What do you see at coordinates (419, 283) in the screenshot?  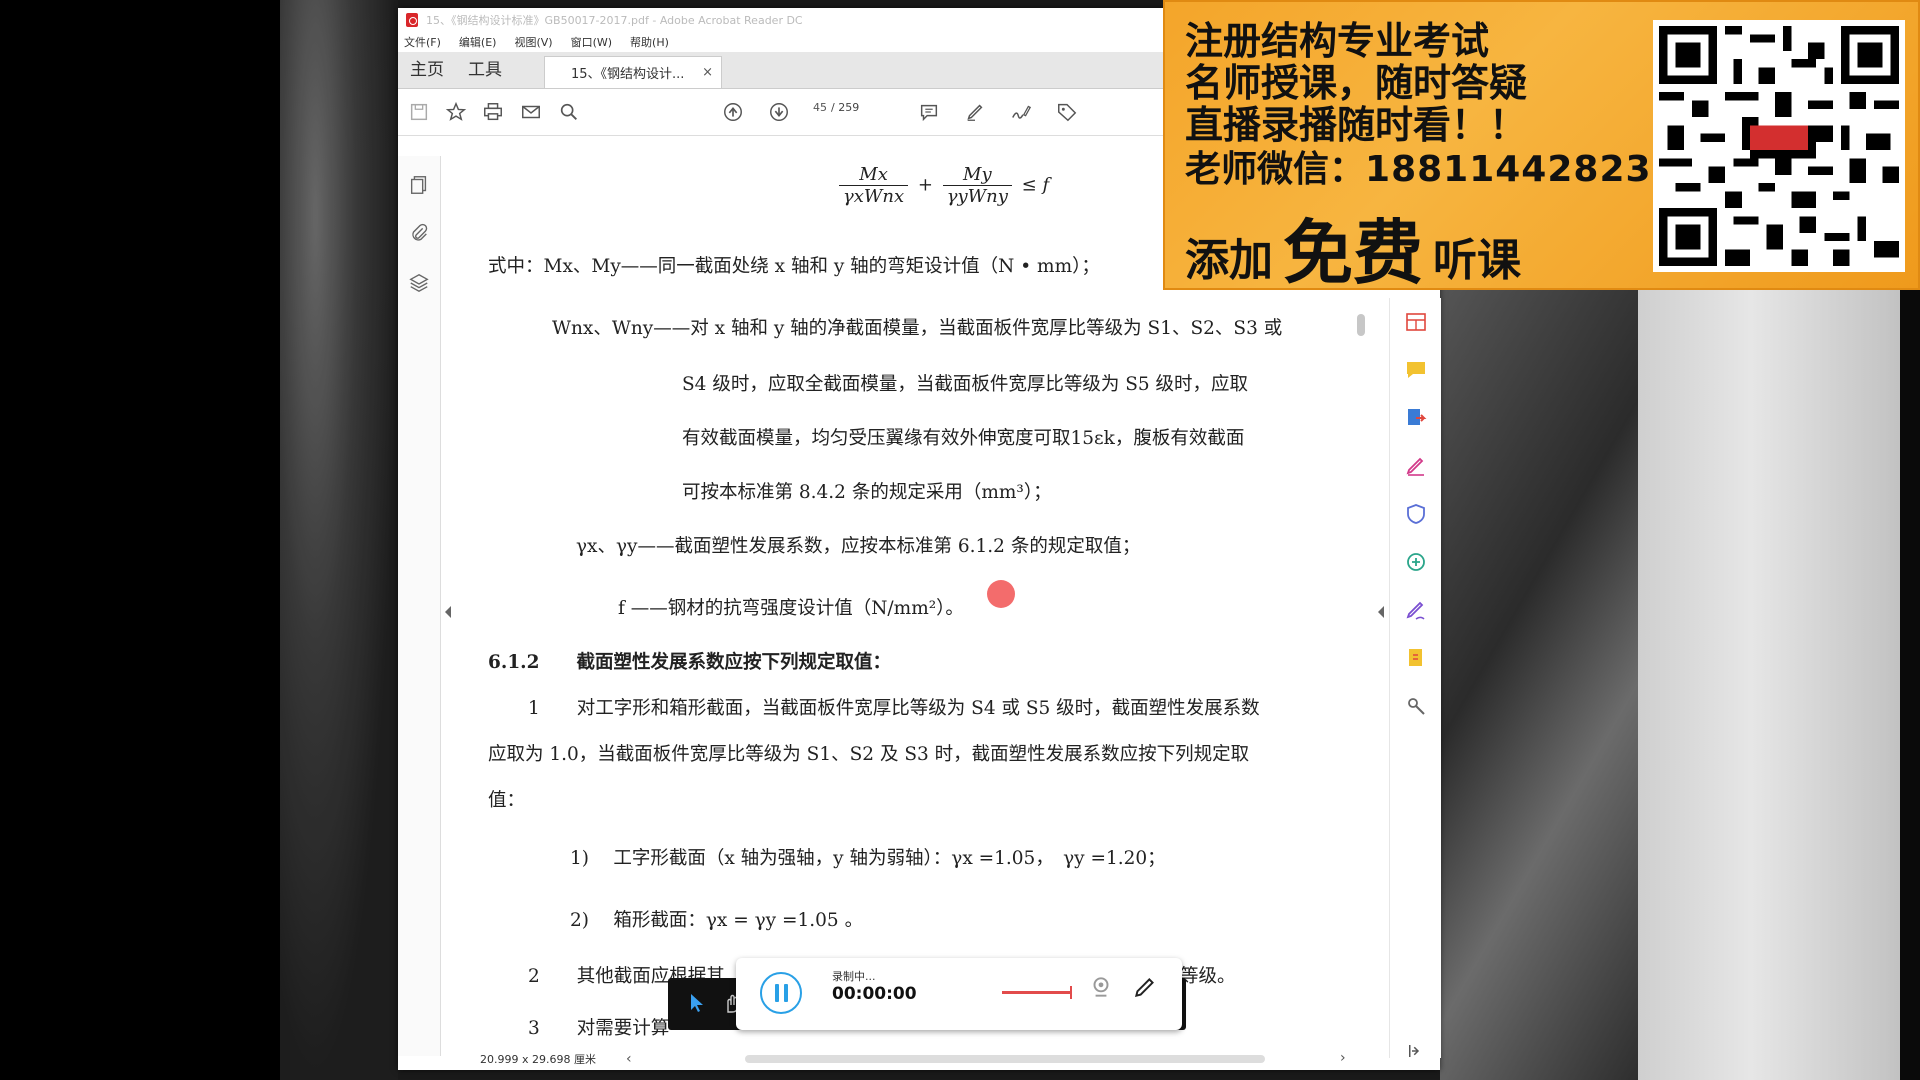 I see `layers-icon` at bounding box center [419, 283].